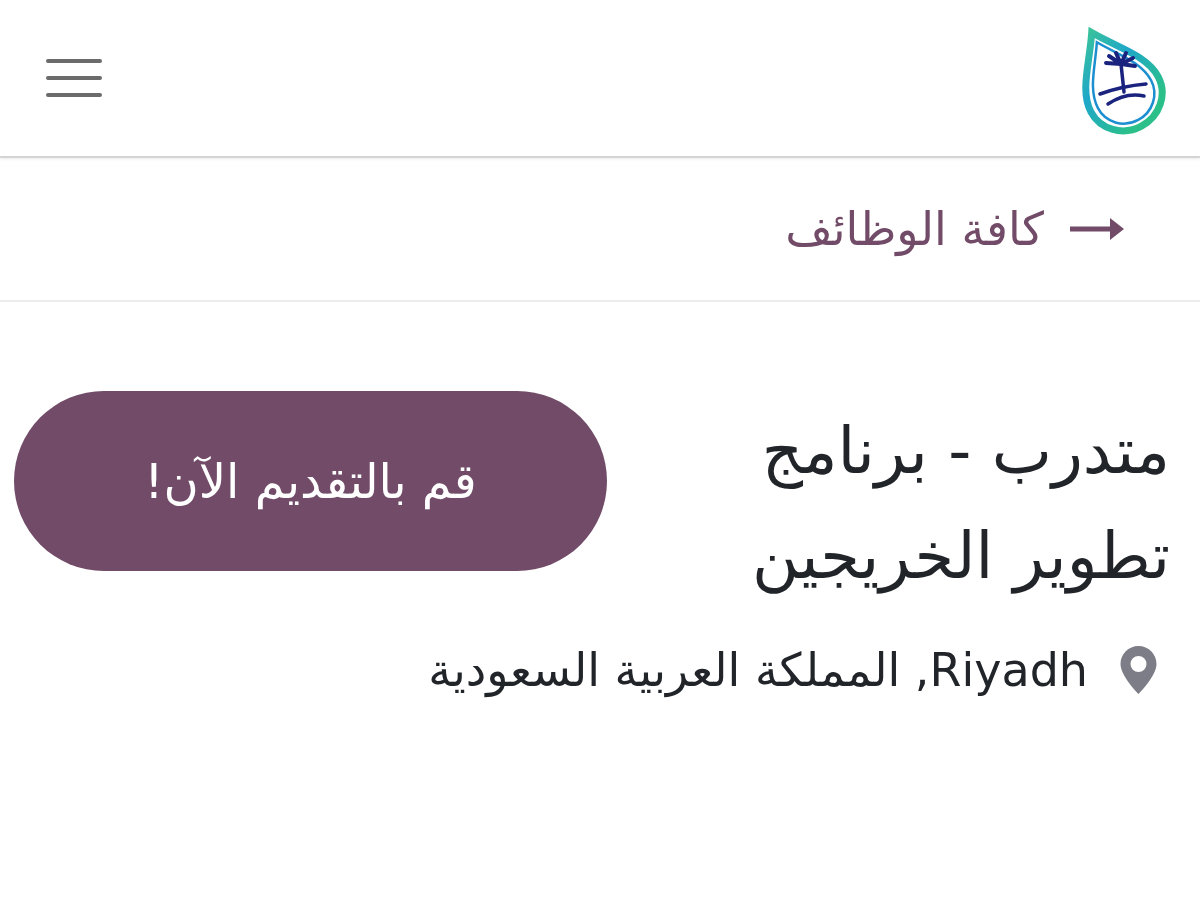 The height and width of the screenshot is (923, 1200). Describe the element at coordinates (310, 481) in the screenshot. I see `apply-button: قم بالتقديم الآن!` at that location.